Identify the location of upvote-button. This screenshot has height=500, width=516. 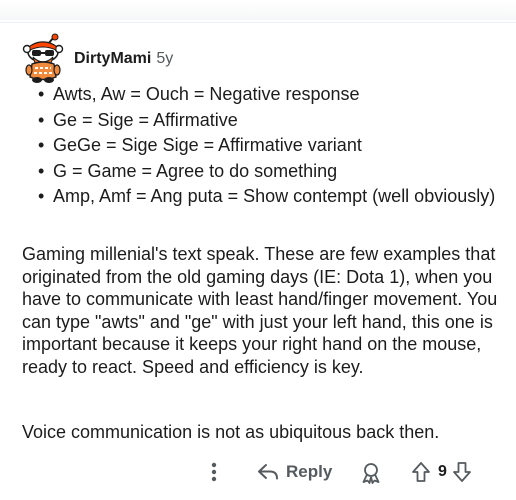
(421, 472).